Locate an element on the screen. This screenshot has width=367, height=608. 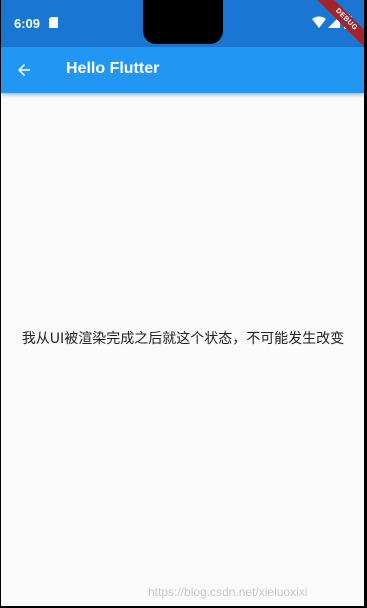
status-bar: 6:09 DEBUG is located at coordinates (182, 28).